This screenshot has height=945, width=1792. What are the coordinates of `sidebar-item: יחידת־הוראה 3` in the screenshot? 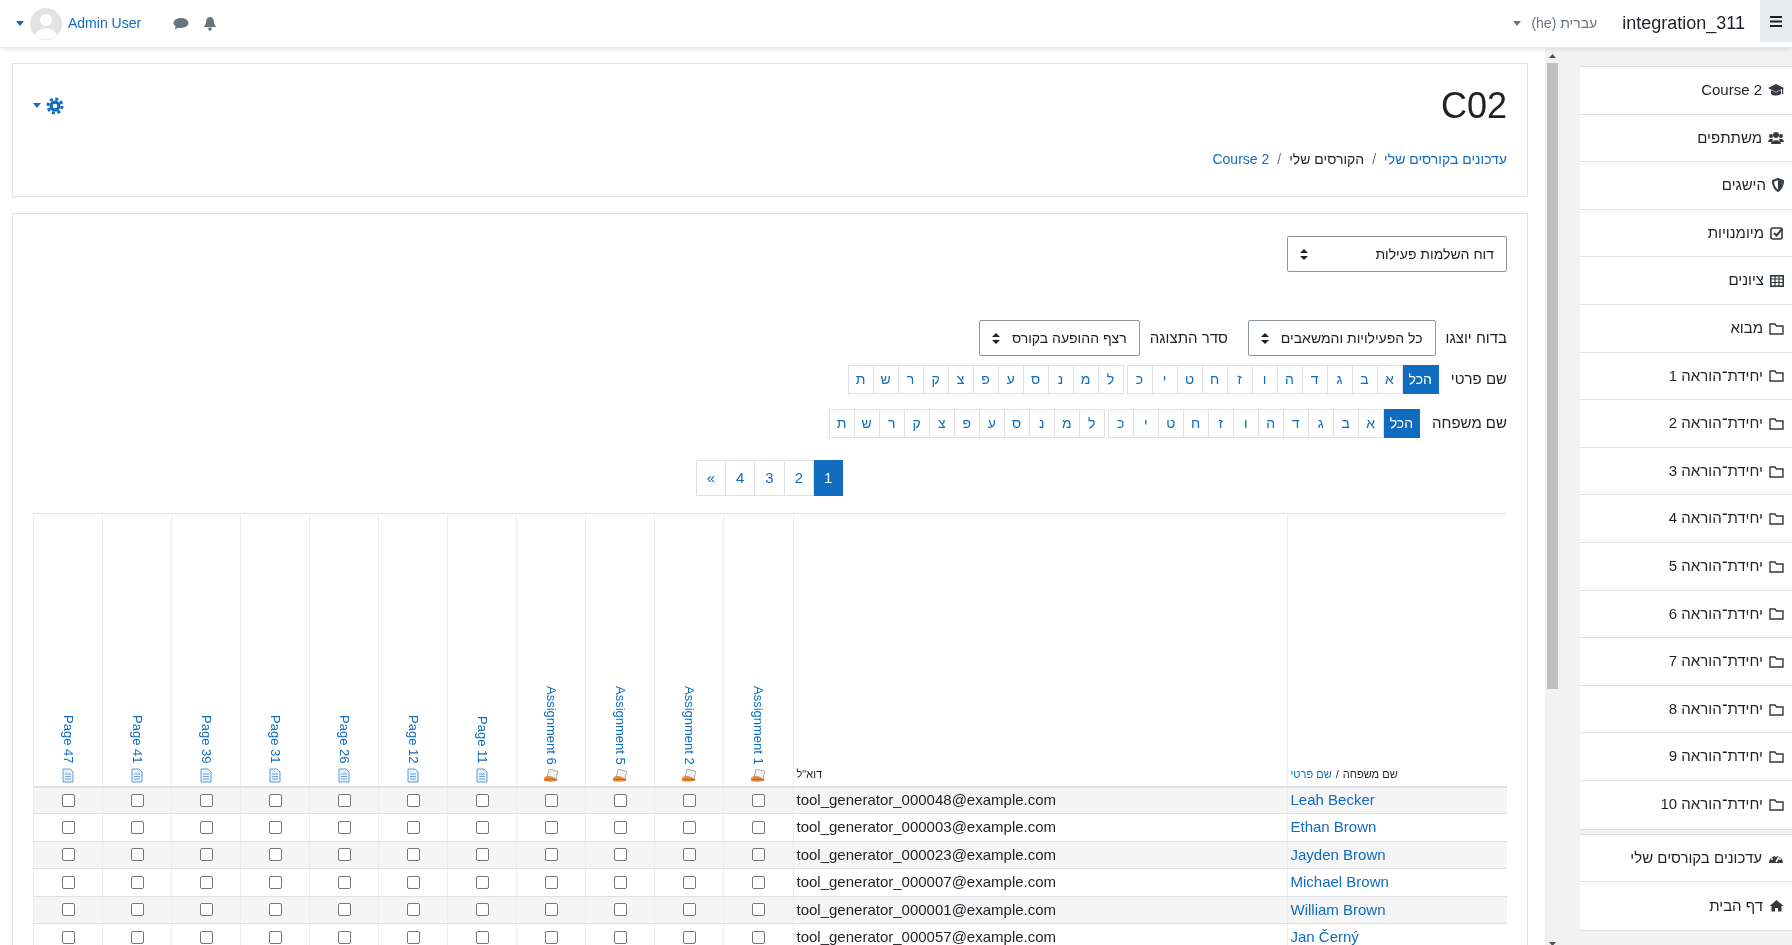 It's located at (1686, 471).